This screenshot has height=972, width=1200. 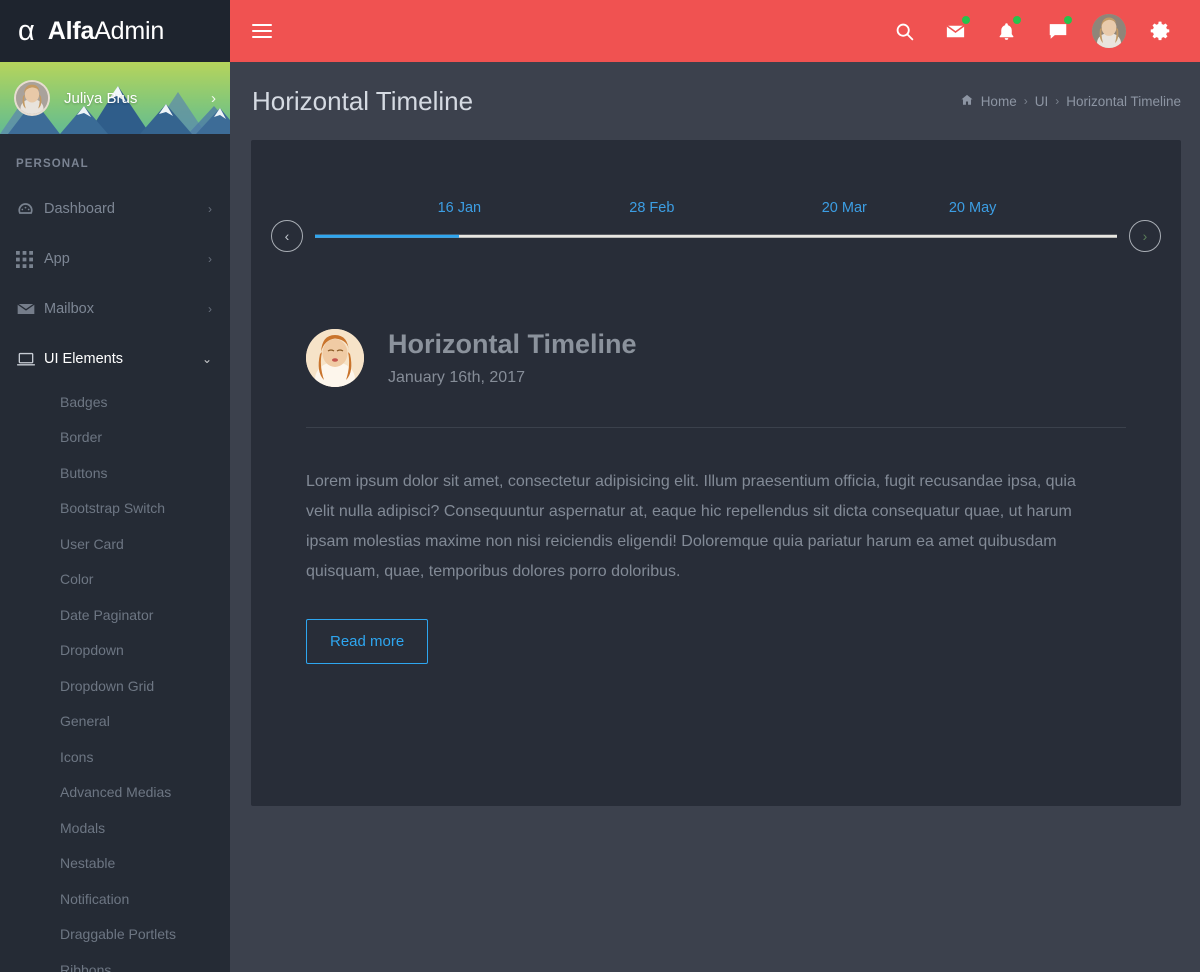 I want to click on timeline-date-label: 20 May, so click(x=973, y=208).